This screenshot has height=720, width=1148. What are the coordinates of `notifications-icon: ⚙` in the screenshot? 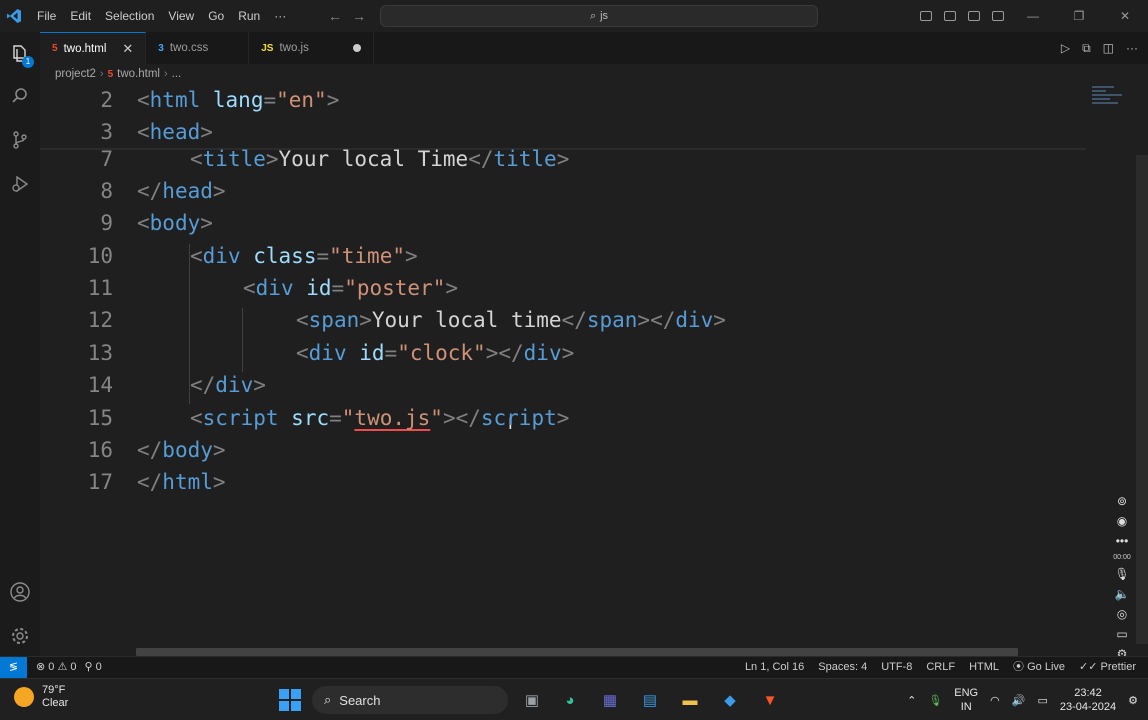 It's located at (1133, 700).